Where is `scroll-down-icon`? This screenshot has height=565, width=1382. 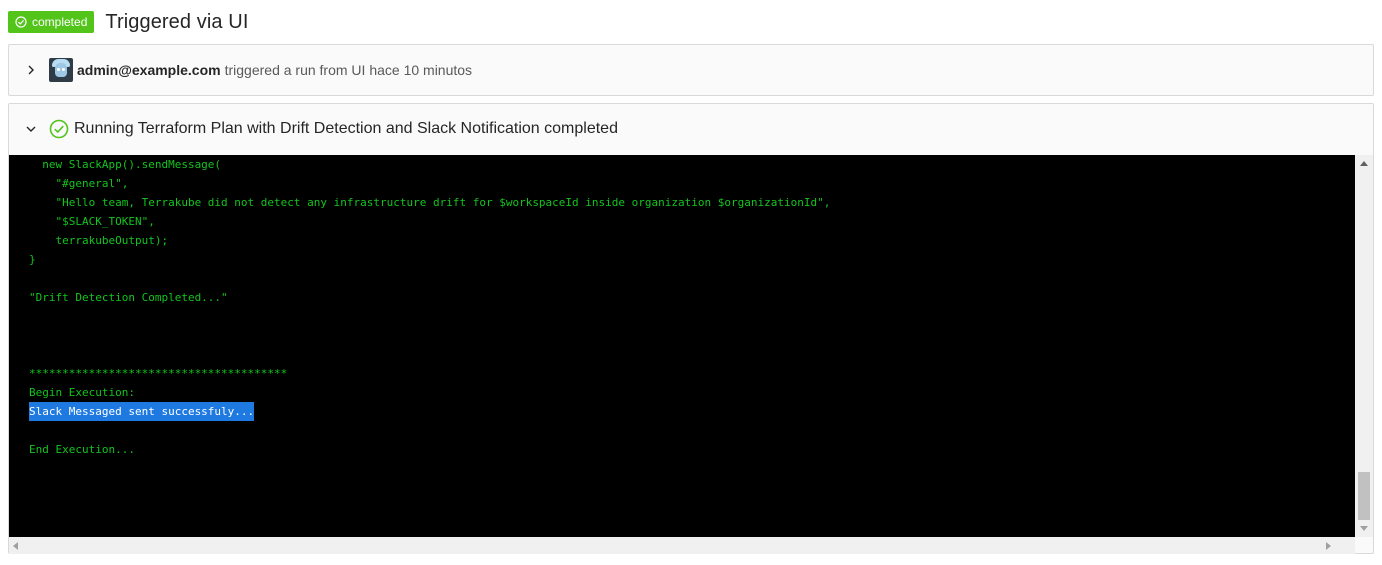 scroll-down-icon is located at coordinates (1364, 528).